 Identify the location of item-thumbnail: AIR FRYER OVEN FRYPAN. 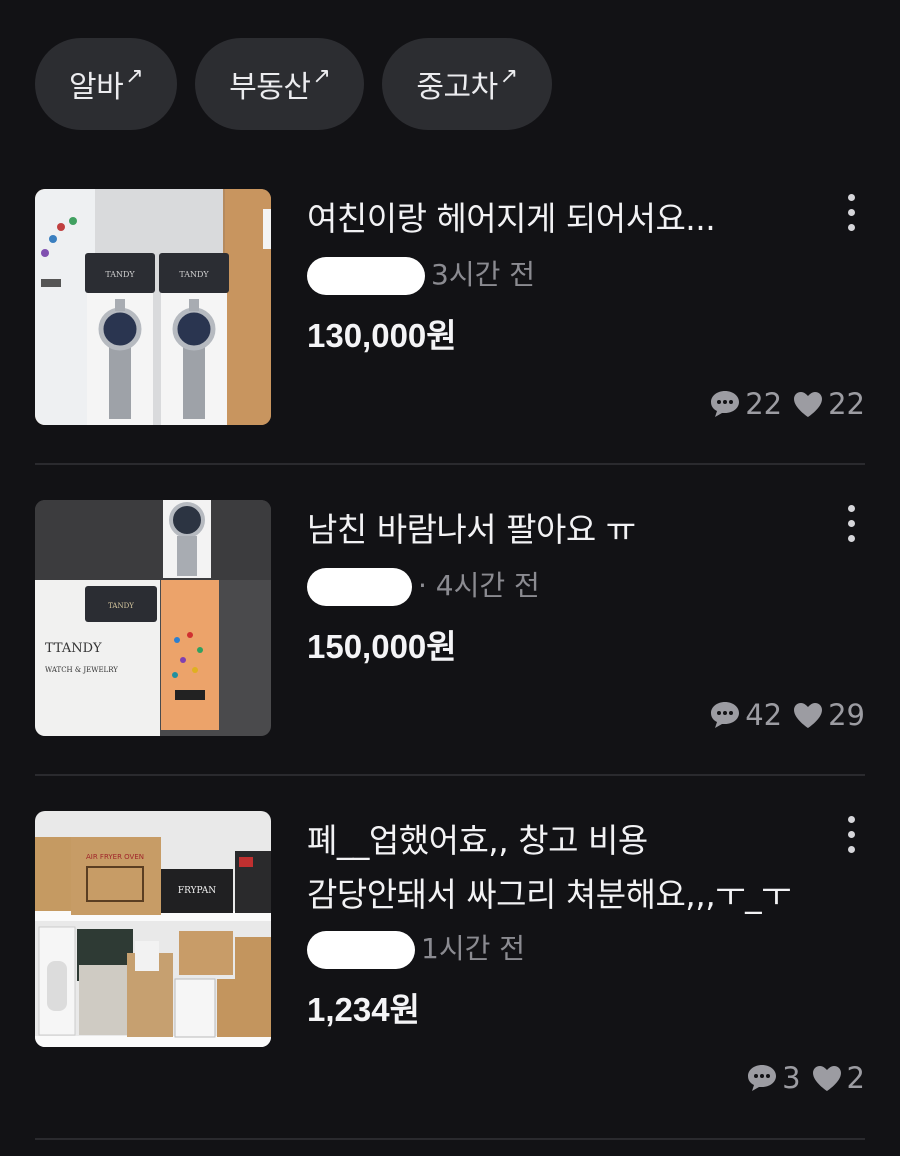
(153, 929).